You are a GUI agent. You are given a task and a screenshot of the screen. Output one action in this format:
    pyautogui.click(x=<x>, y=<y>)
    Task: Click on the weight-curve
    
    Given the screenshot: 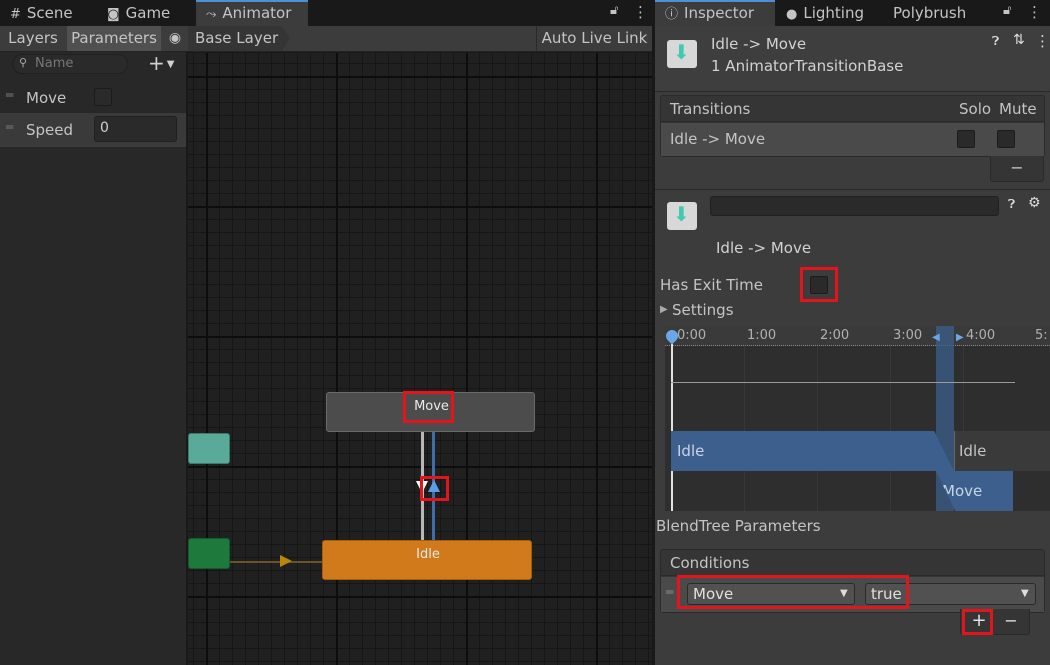 What is the action you would take?
    pyautogui.click(x=843, y=382)
    